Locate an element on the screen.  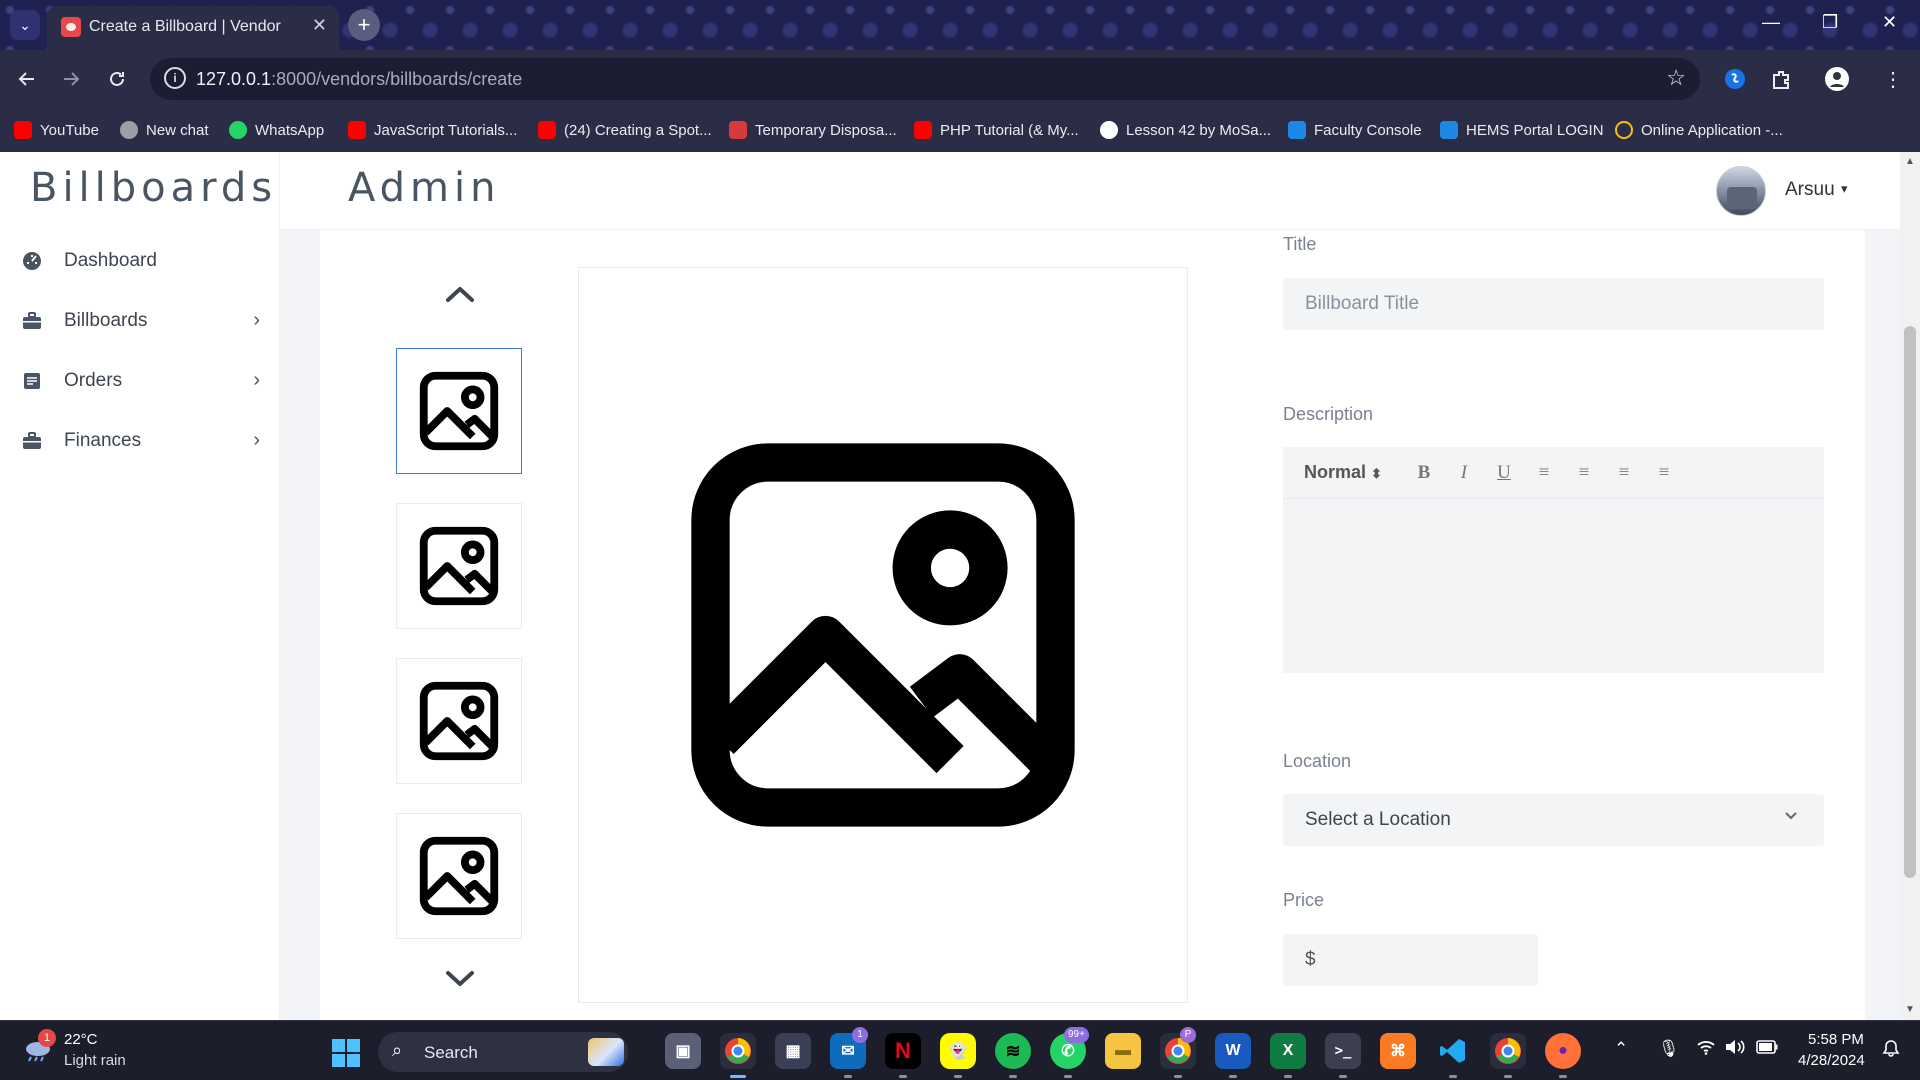
bookmark-faculty-console: Faculty Console is located at coordinates (1355, 130).